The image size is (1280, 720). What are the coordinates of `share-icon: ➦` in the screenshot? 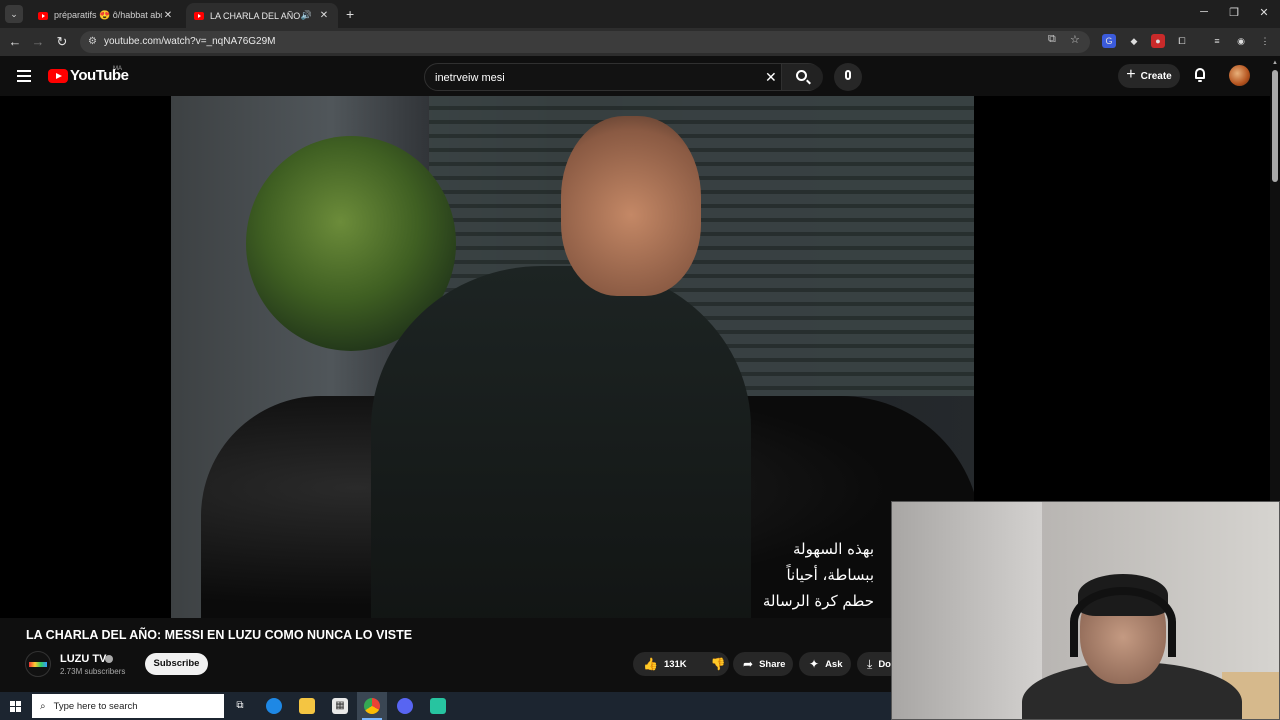 It's located at (748, 664).